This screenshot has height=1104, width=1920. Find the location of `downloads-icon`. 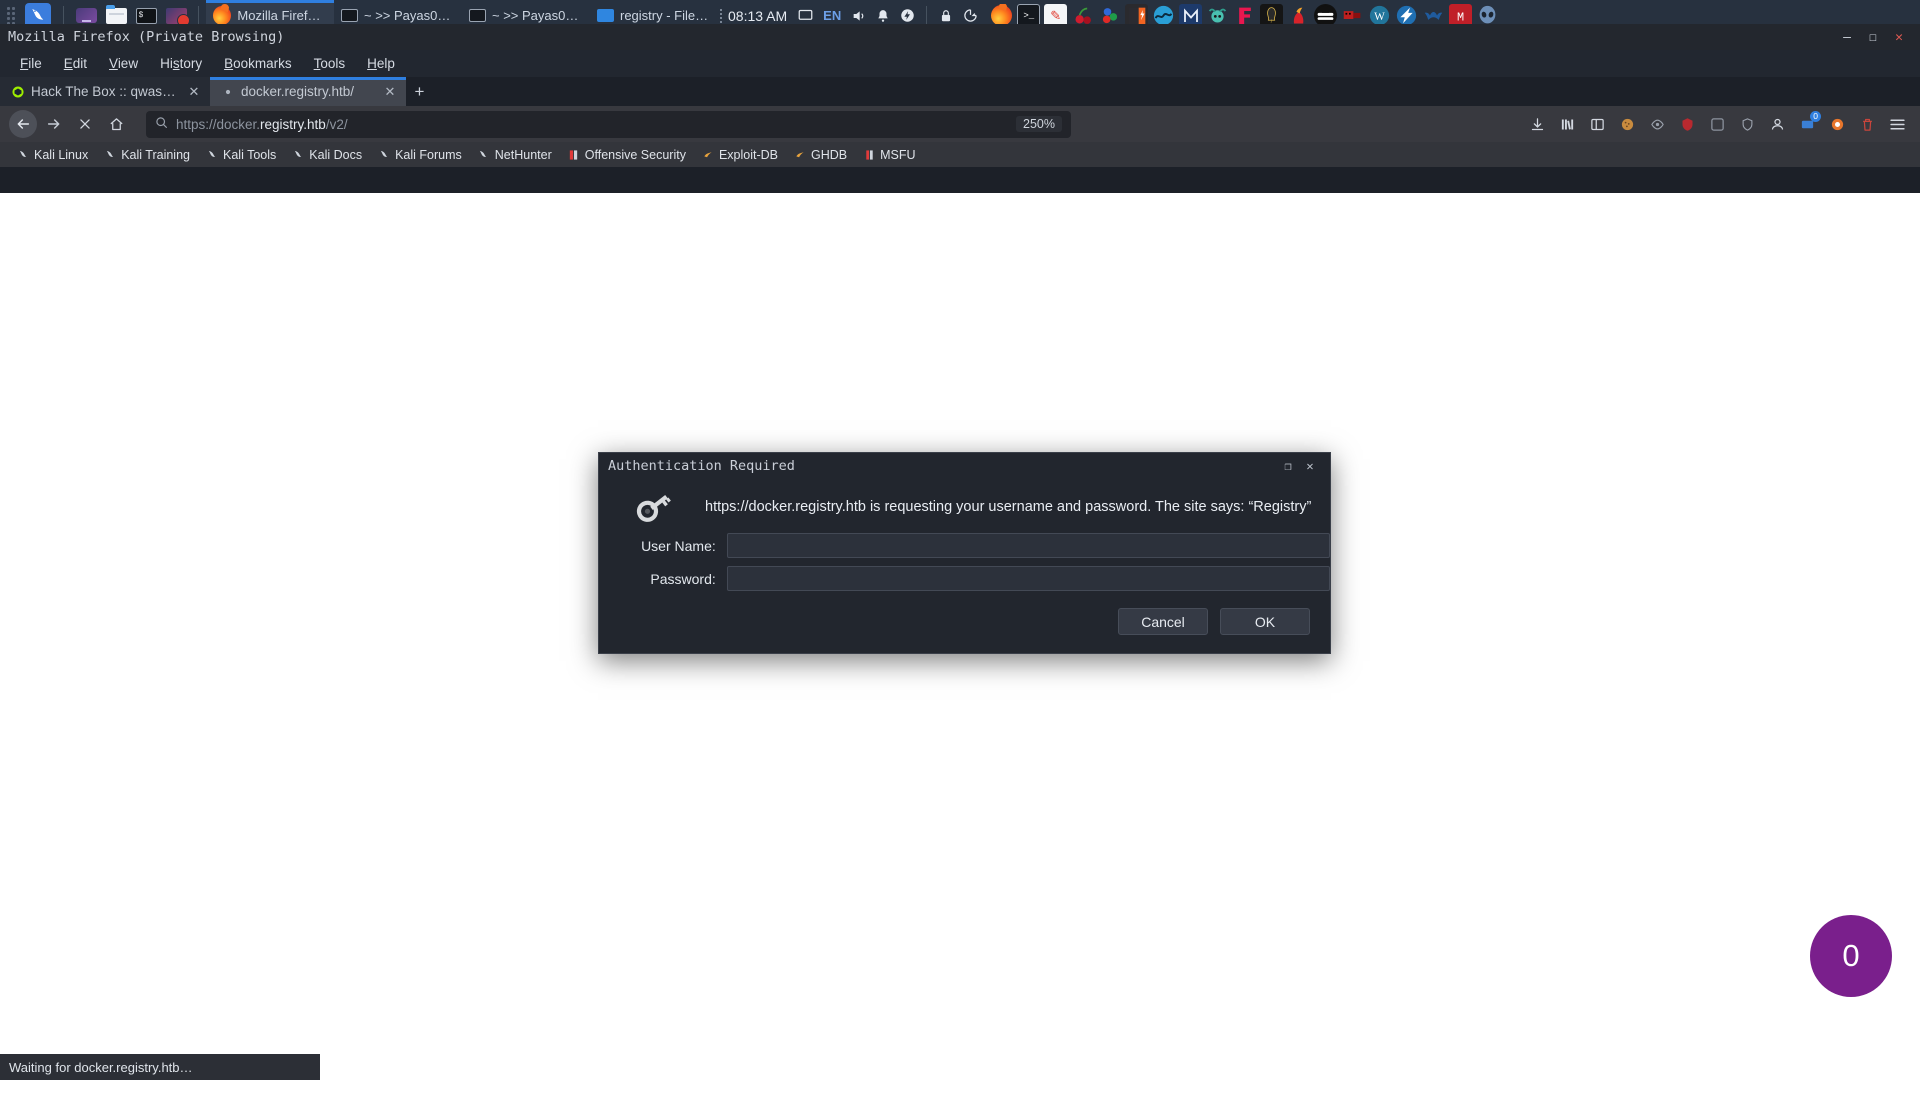

downloads-icon is located at coordinates (1537, 124).